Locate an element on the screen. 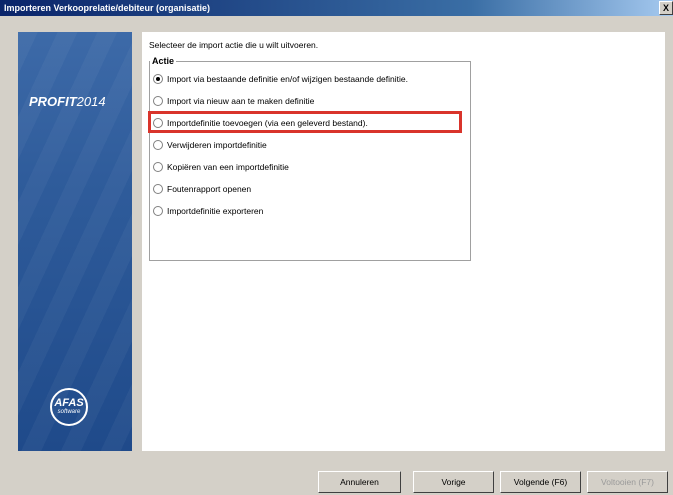 The height and width of the screenshot is (495, 673). option-open-error-report: Foutenrapport openen is located at coordinates (202, 190).